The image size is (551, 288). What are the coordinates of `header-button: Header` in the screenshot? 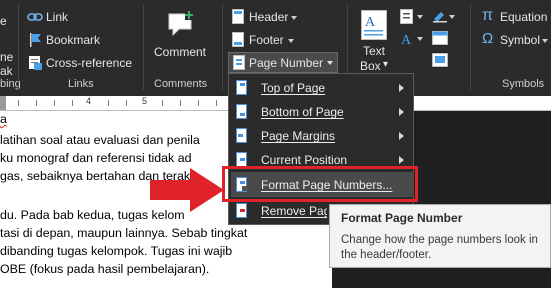 It's located at (279, 17).